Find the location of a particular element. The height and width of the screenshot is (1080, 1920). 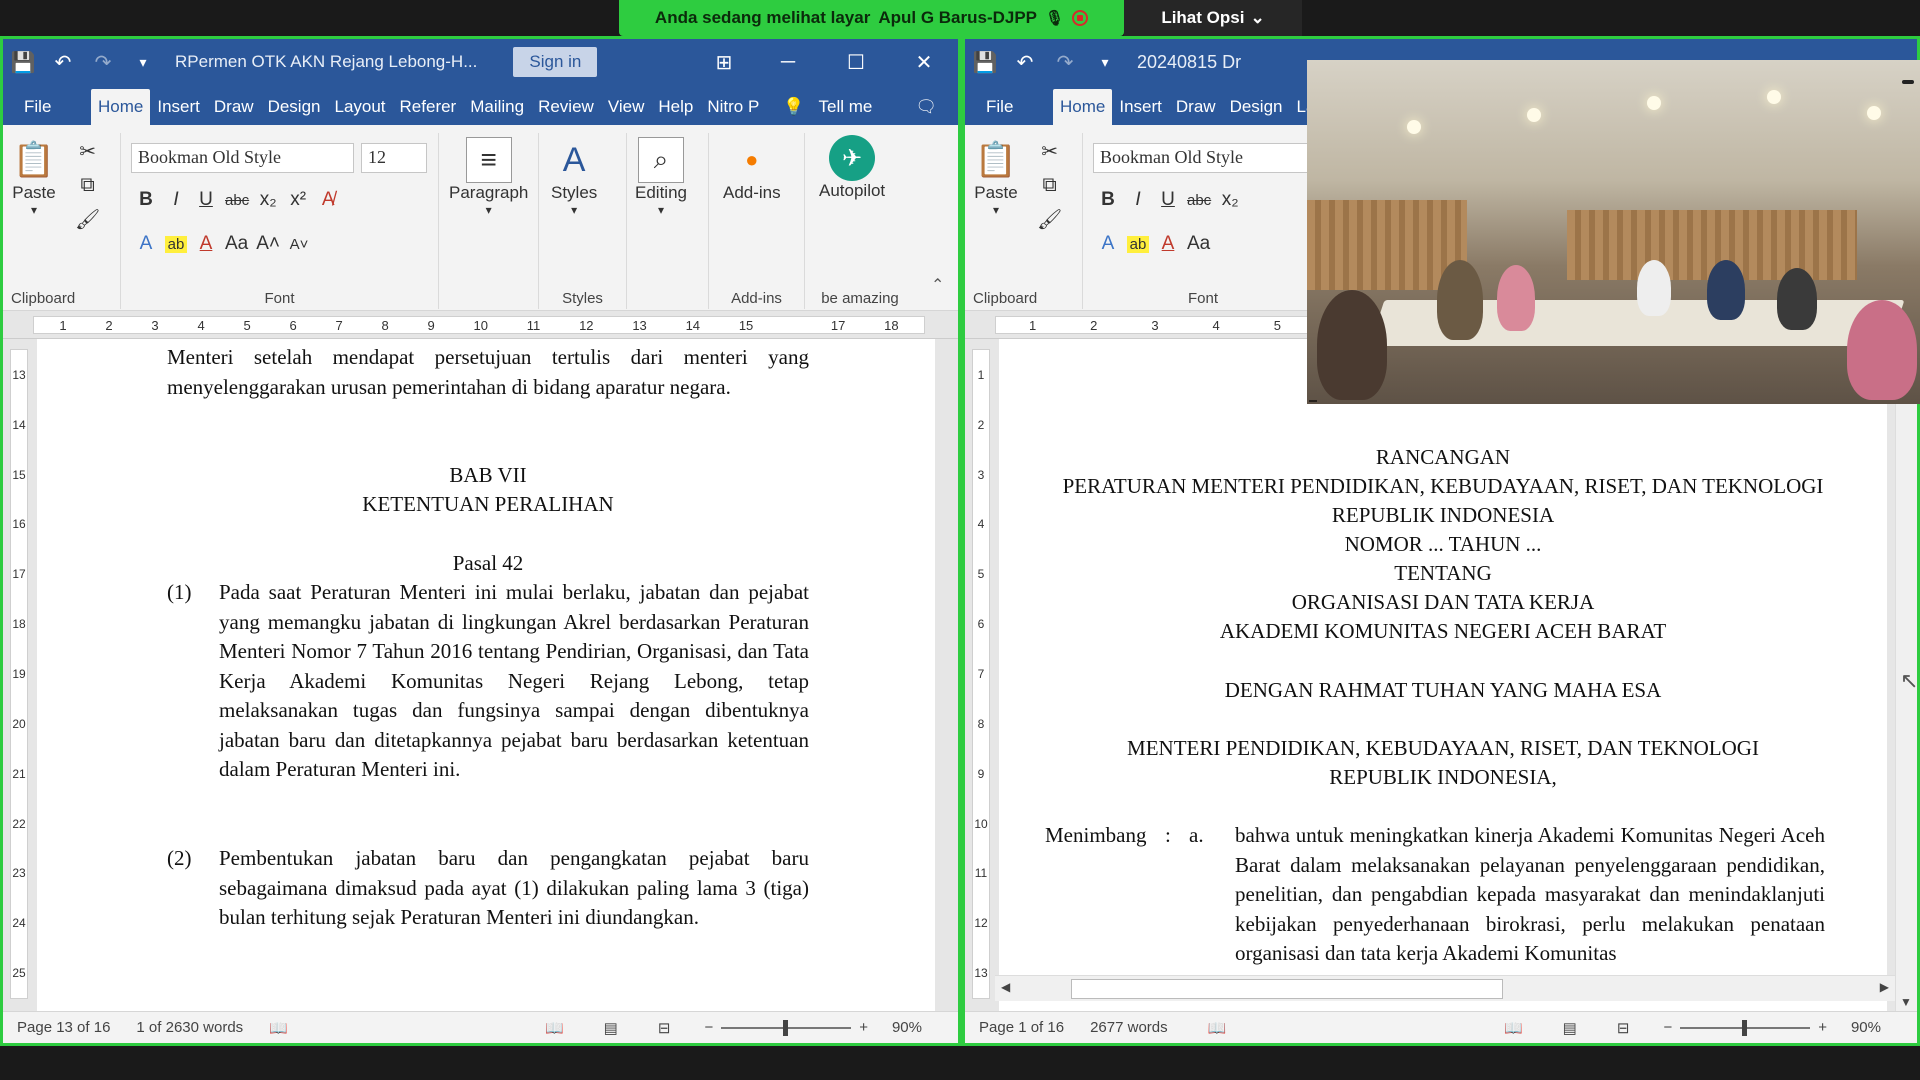

stop-share-icon is located at coordinates (1080, 18).